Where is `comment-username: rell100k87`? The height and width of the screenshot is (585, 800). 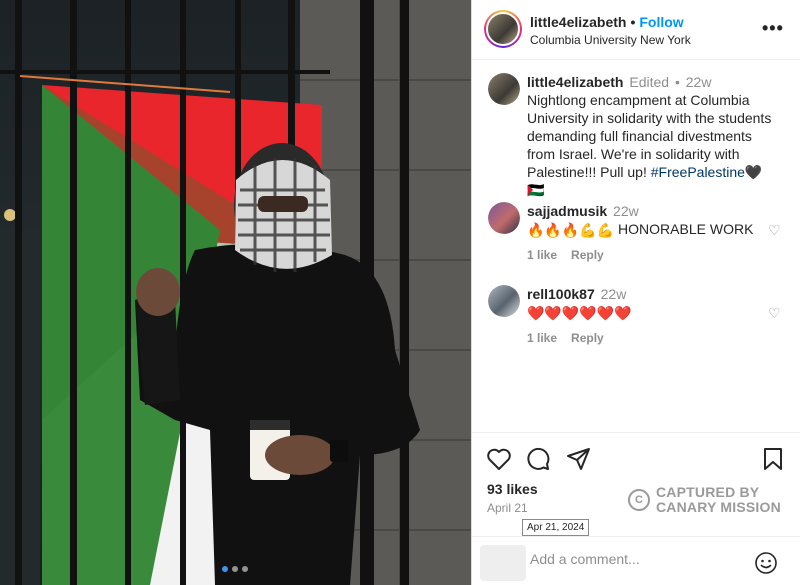
comment-username: rell100k87 is located at coordinates (561, 294).